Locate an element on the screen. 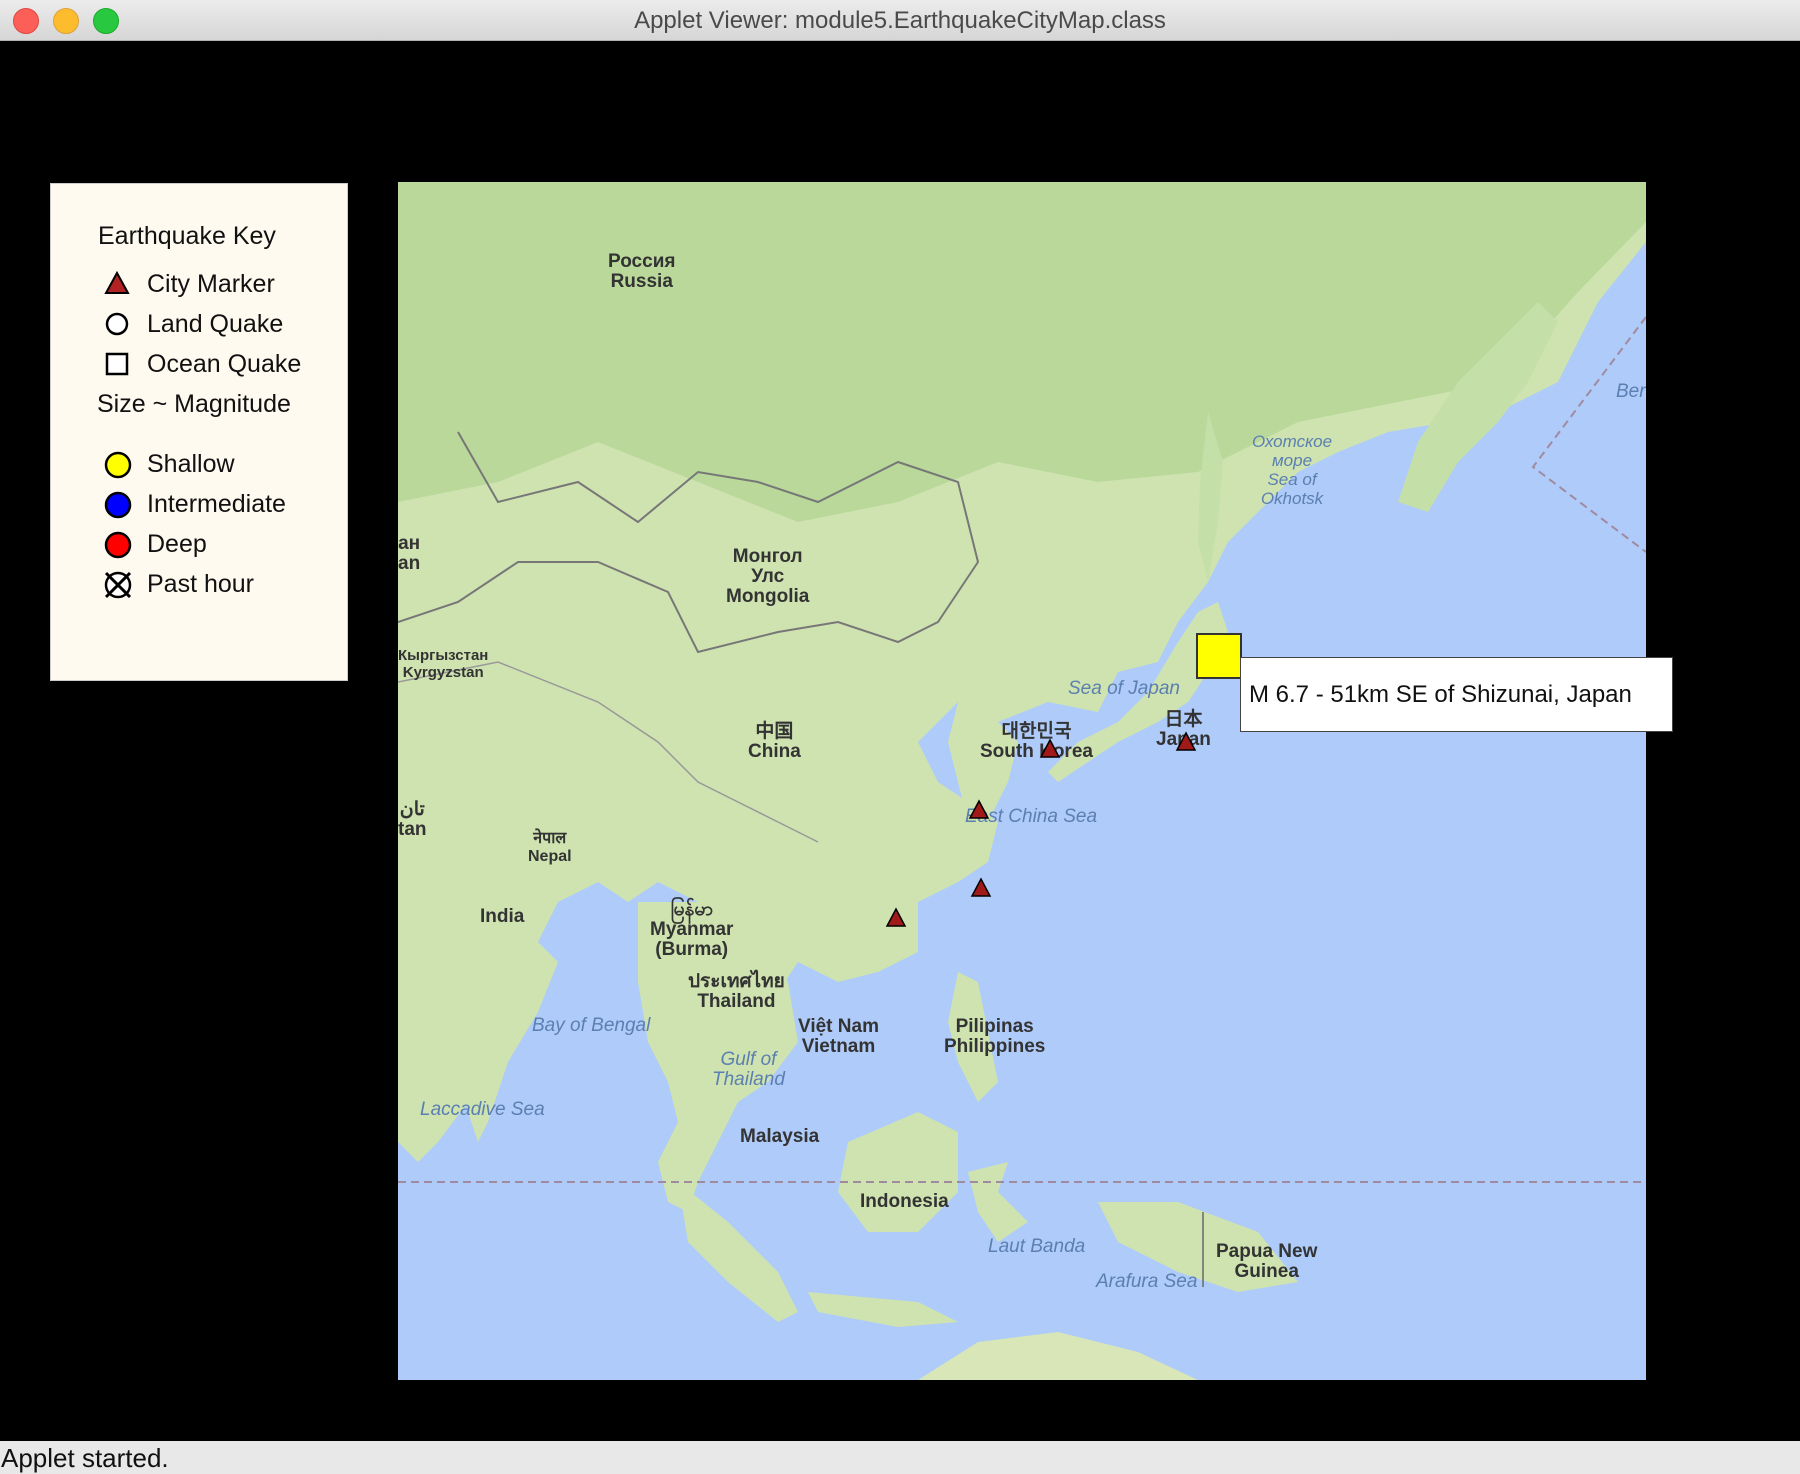 This screenshot has width=1800, height=1474. status-bar: Applet started. is located at coordinates (900, 1457).